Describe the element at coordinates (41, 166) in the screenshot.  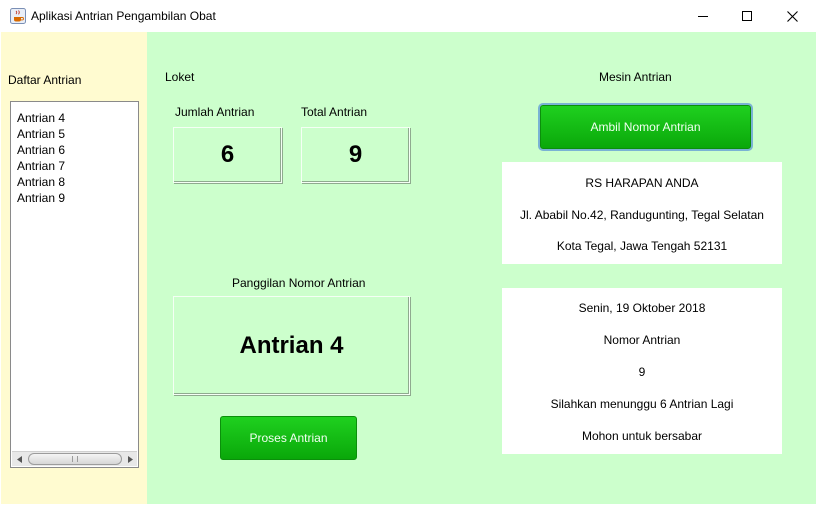
I see `list-item: Antrian 7` at that location.